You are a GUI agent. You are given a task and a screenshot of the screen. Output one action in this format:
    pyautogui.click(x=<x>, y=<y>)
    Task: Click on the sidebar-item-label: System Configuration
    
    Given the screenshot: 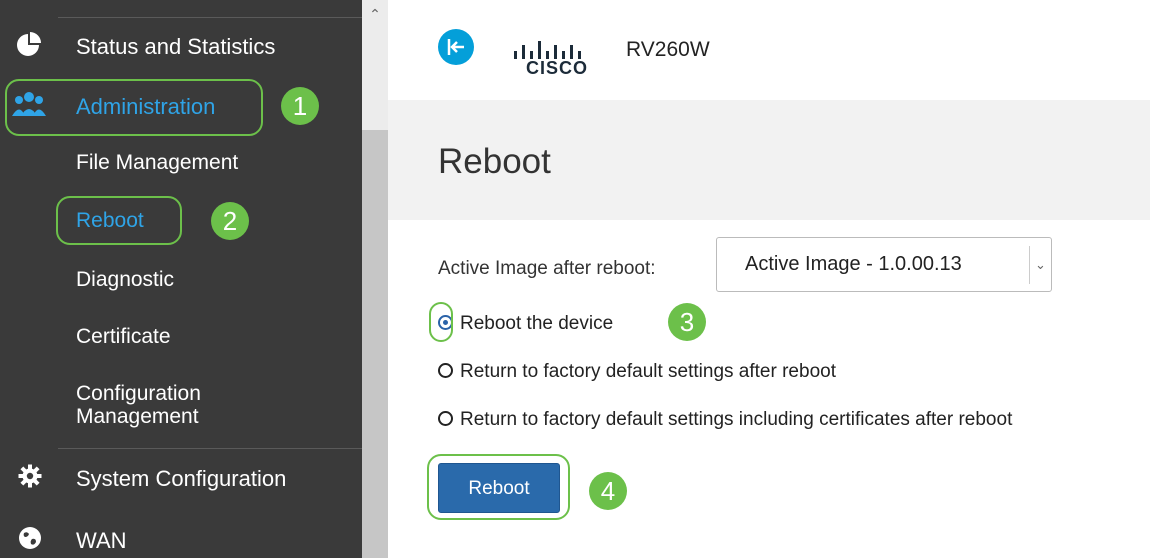 What is the action you would take?
    pyautogui.click(x=181, y=478)
    